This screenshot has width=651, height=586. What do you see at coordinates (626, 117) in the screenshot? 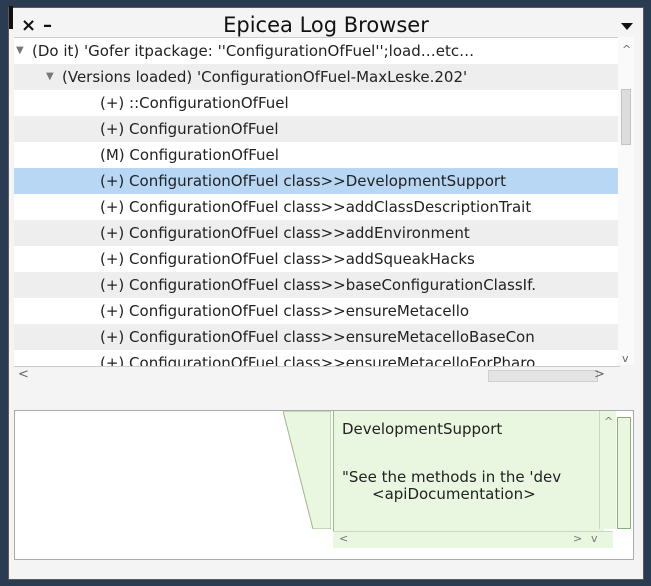
I see `tree-vertical-scroll-thumb` at bounding box center [626, 117].